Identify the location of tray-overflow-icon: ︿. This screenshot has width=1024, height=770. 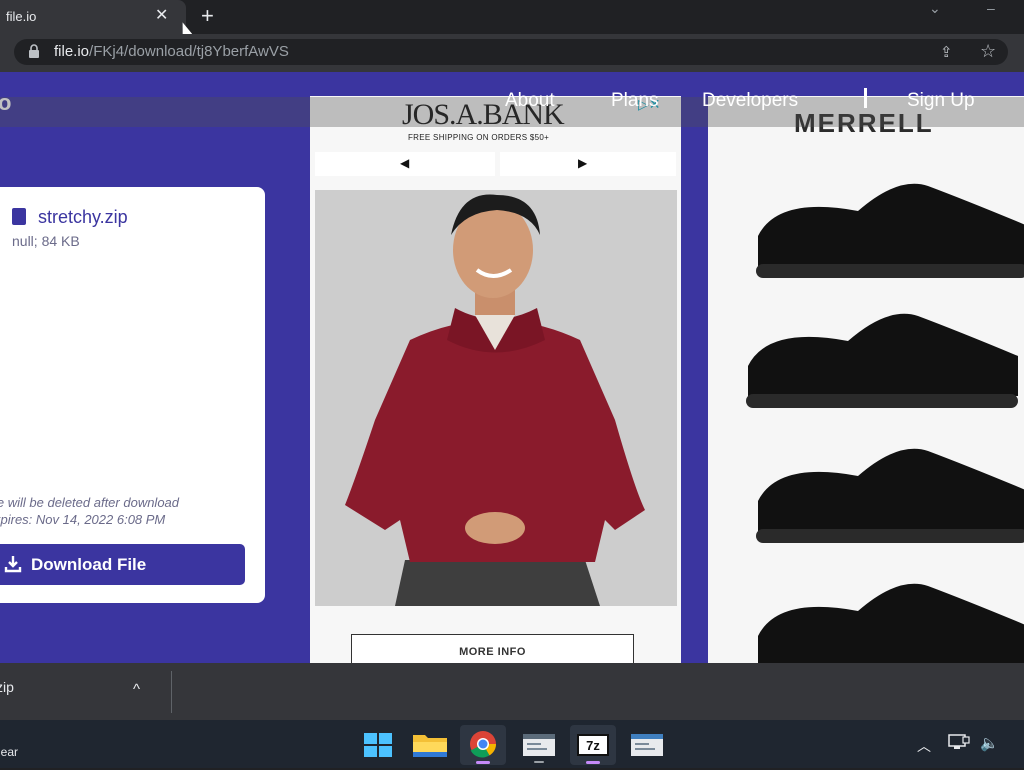
(924, 746).